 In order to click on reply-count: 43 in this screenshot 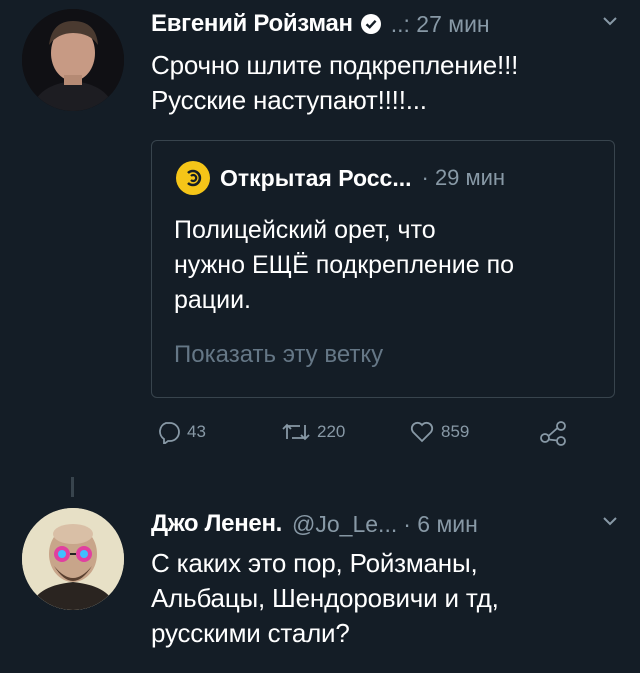, I will do `click(196, 431)`.